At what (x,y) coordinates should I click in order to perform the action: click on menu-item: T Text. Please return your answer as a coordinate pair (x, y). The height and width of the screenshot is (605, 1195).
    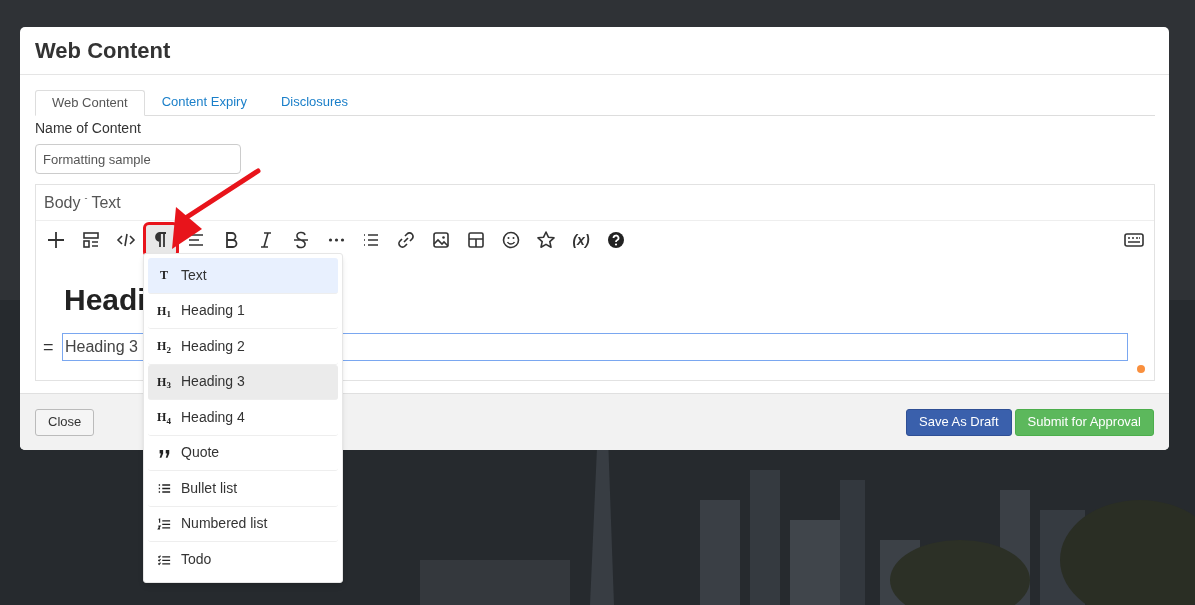
    Looking at the image, I should click on (243, 276).